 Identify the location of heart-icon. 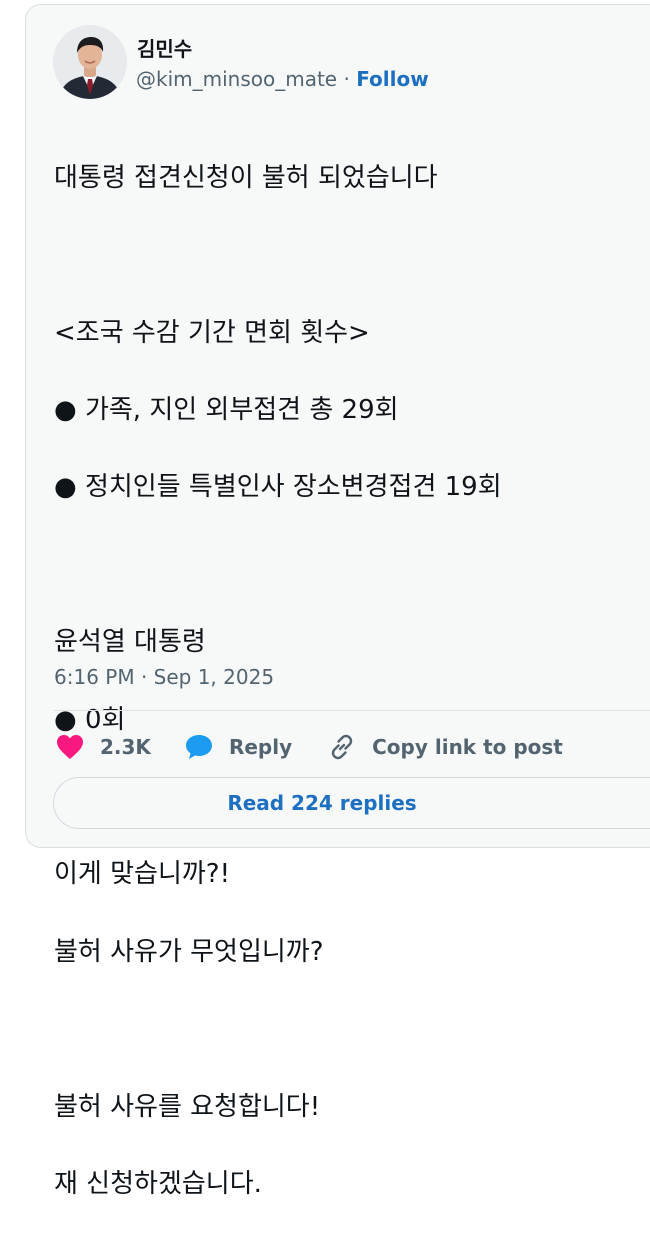
(70, 747).